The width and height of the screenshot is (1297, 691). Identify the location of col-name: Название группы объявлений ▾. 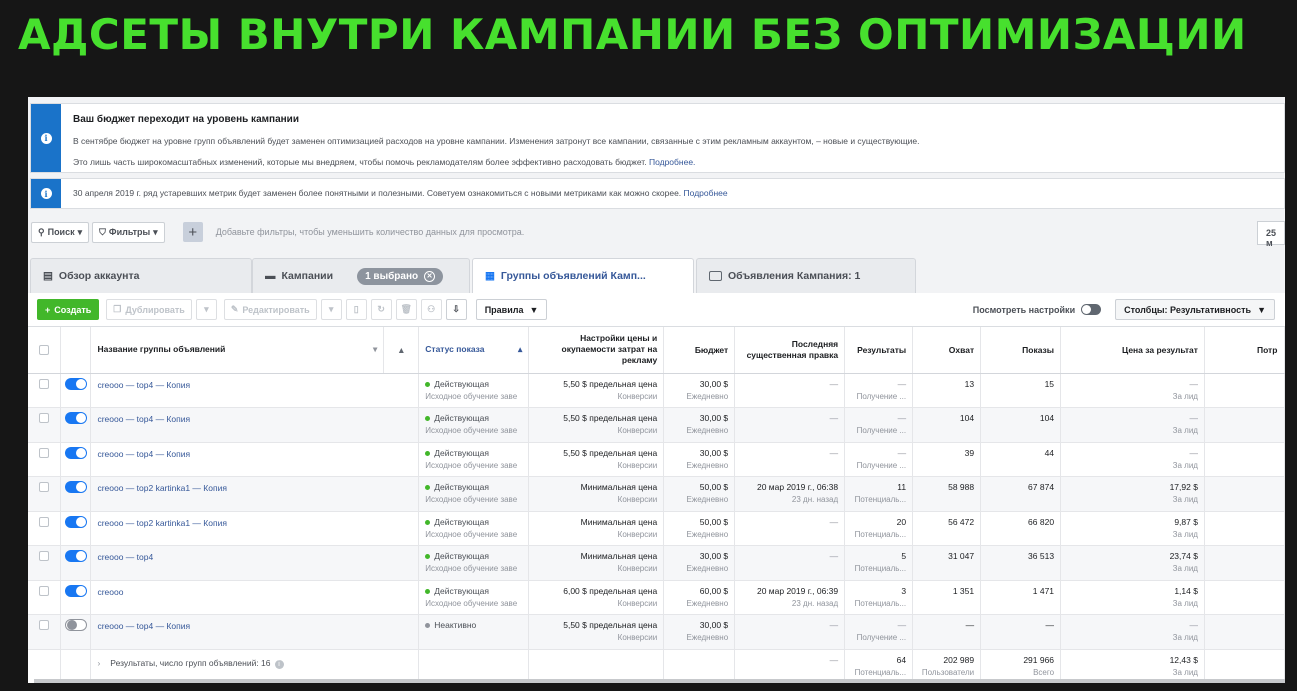
(237, 350).